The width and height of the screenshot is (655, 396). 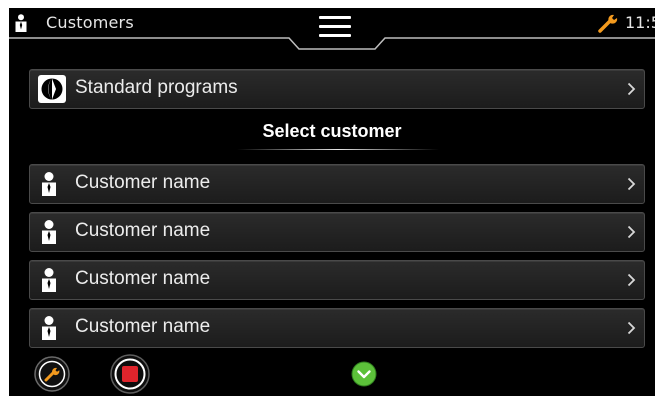 I want to click on section-title: Select customer, so click(x=332, y=131).